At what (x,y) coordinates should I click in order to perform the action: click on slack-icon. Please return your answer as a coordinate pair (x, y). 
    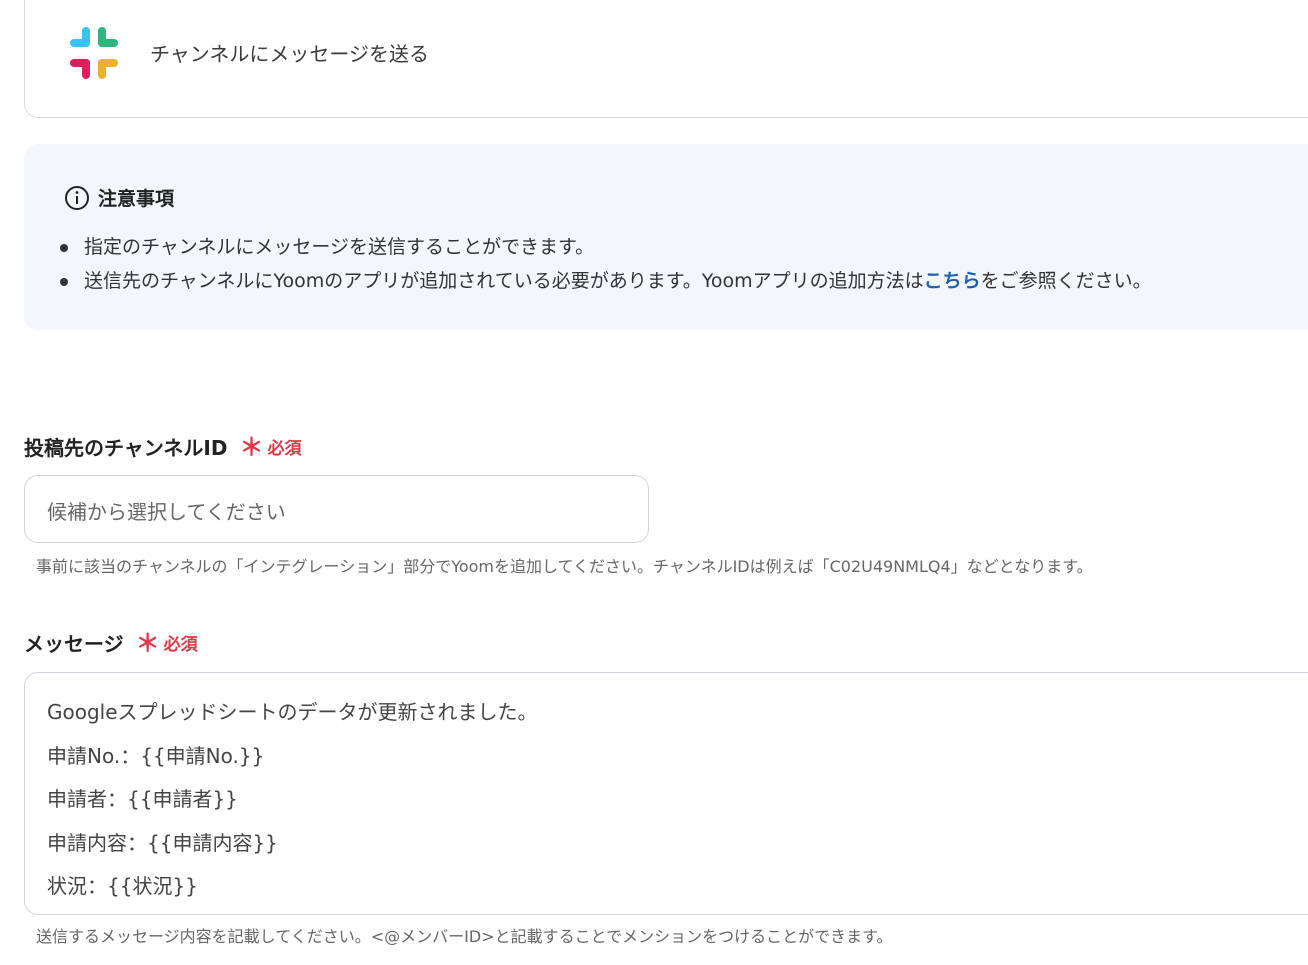
    Looking at the image, I should click on (94, 53).